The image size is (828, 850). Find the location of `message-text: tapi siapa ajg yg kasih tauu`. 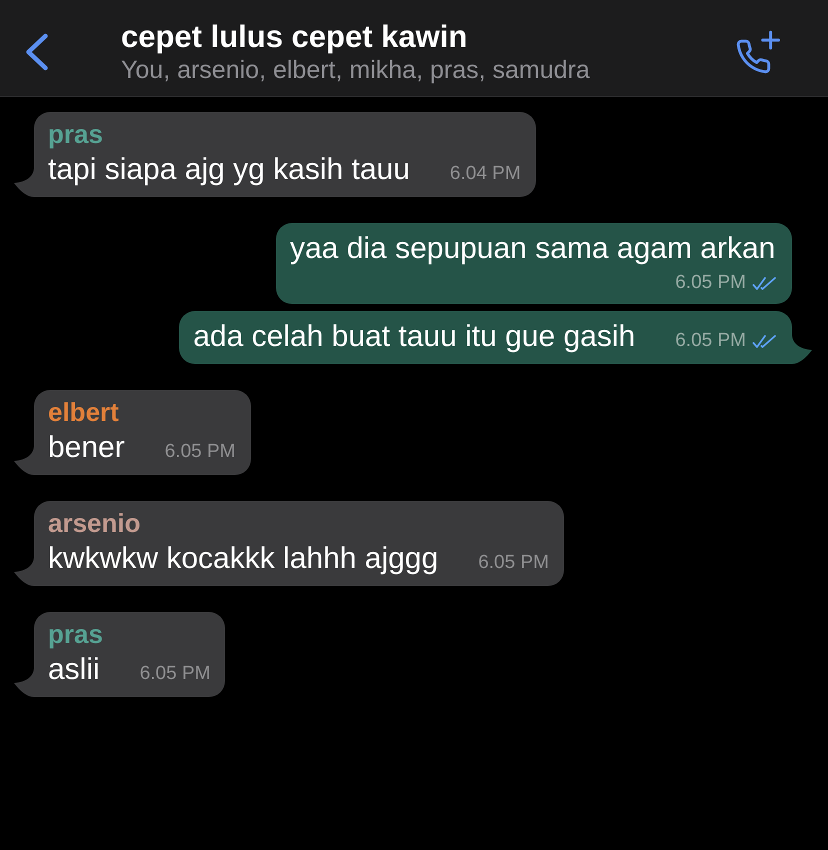

message-text: tapi siapa ajg yg kasih tauu is located at coordinates (229, 170).